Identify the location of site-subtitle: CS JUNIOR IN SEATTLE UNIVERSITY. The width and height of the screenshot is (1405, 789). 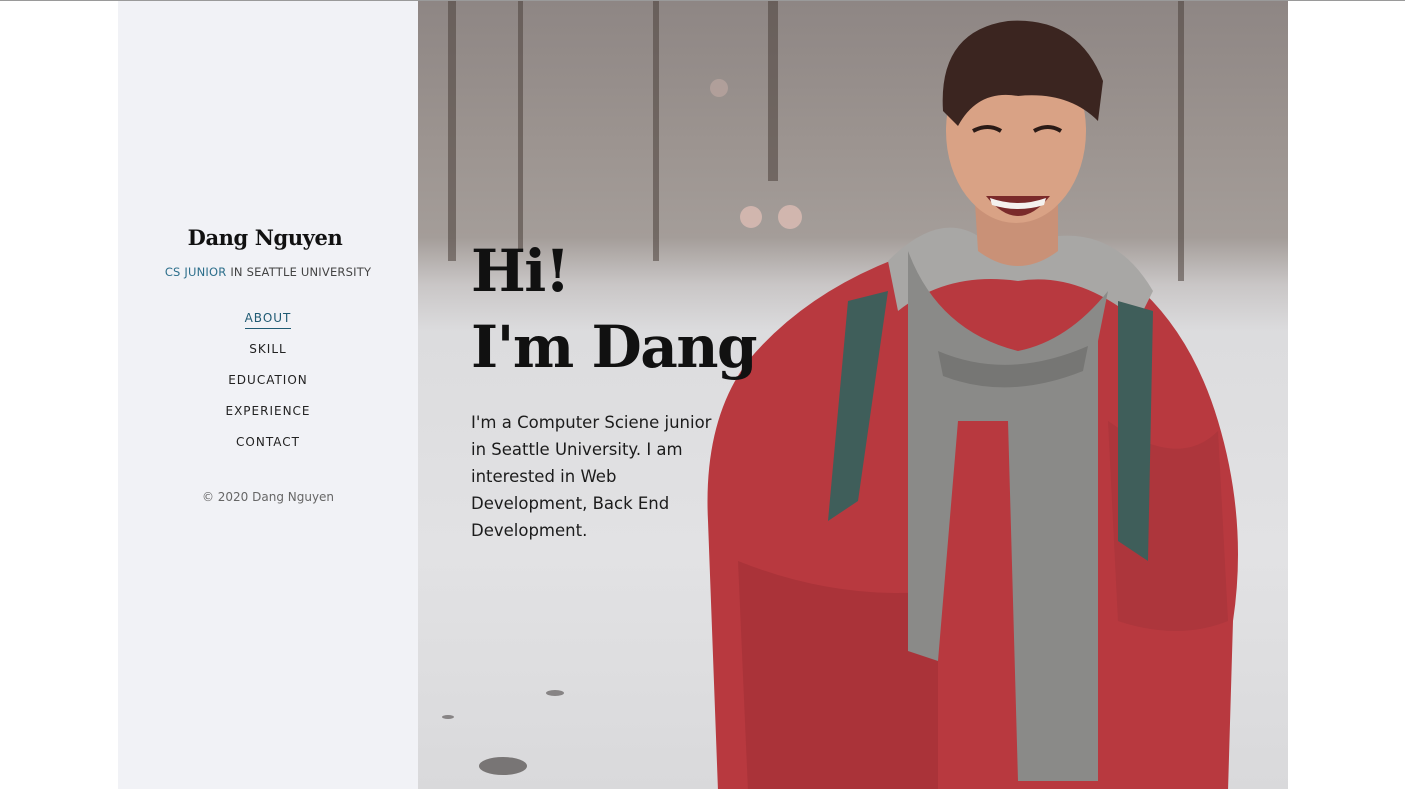
(268, 272).